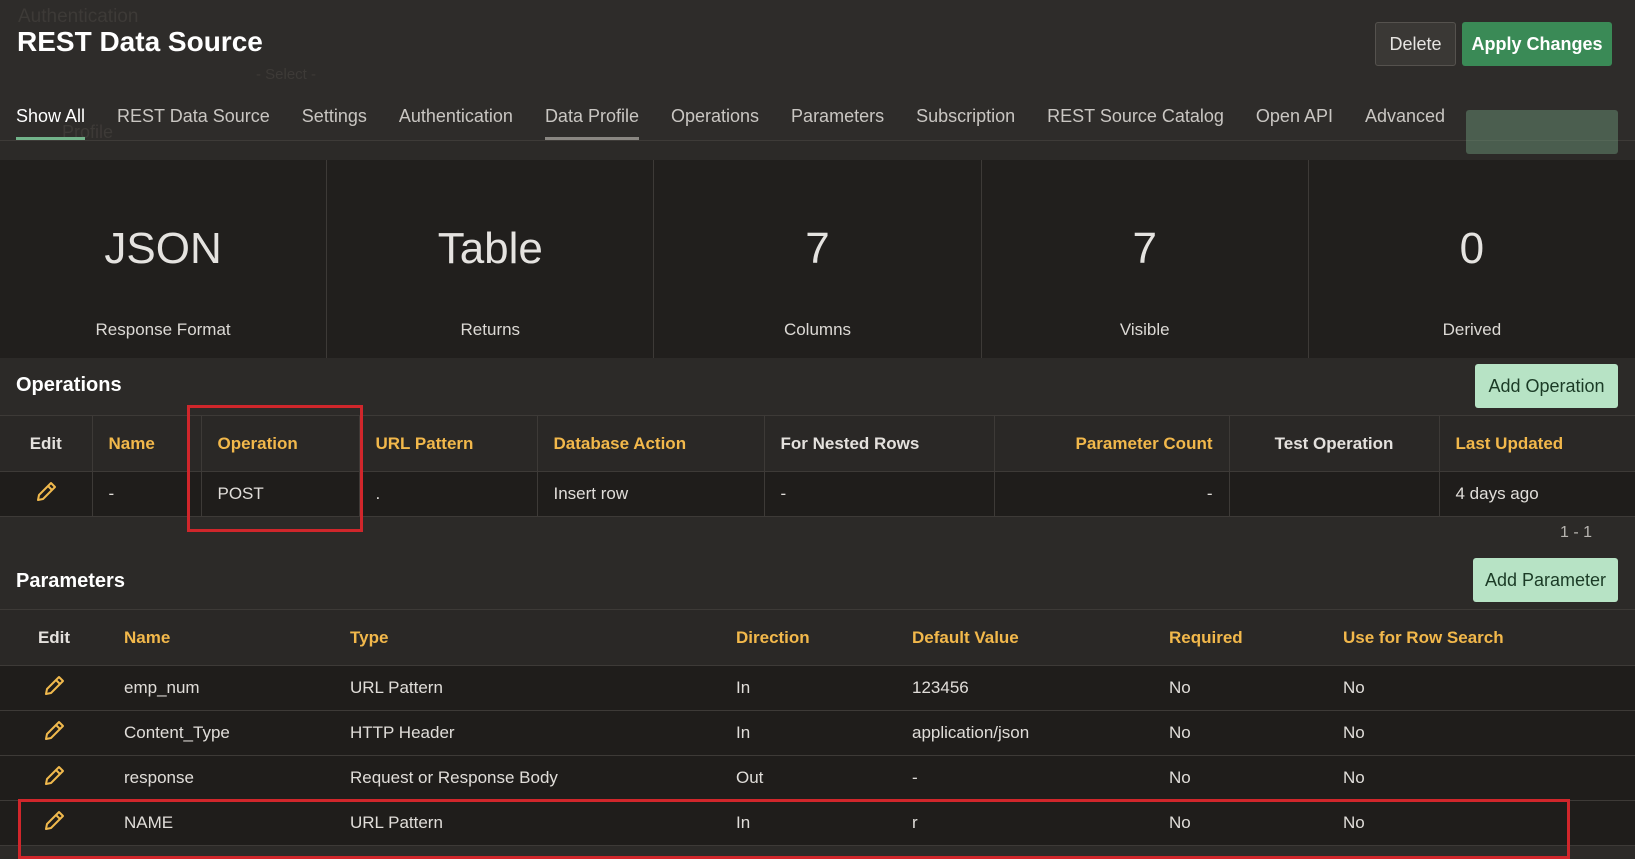 The height and width of the screenshot is (859, 1635). I want to click on stat-value: JSON, so click(163, 248).